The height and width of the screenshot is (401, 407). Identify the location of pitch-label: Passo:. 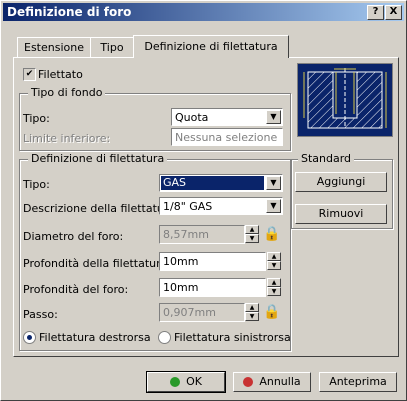
(40, 314).